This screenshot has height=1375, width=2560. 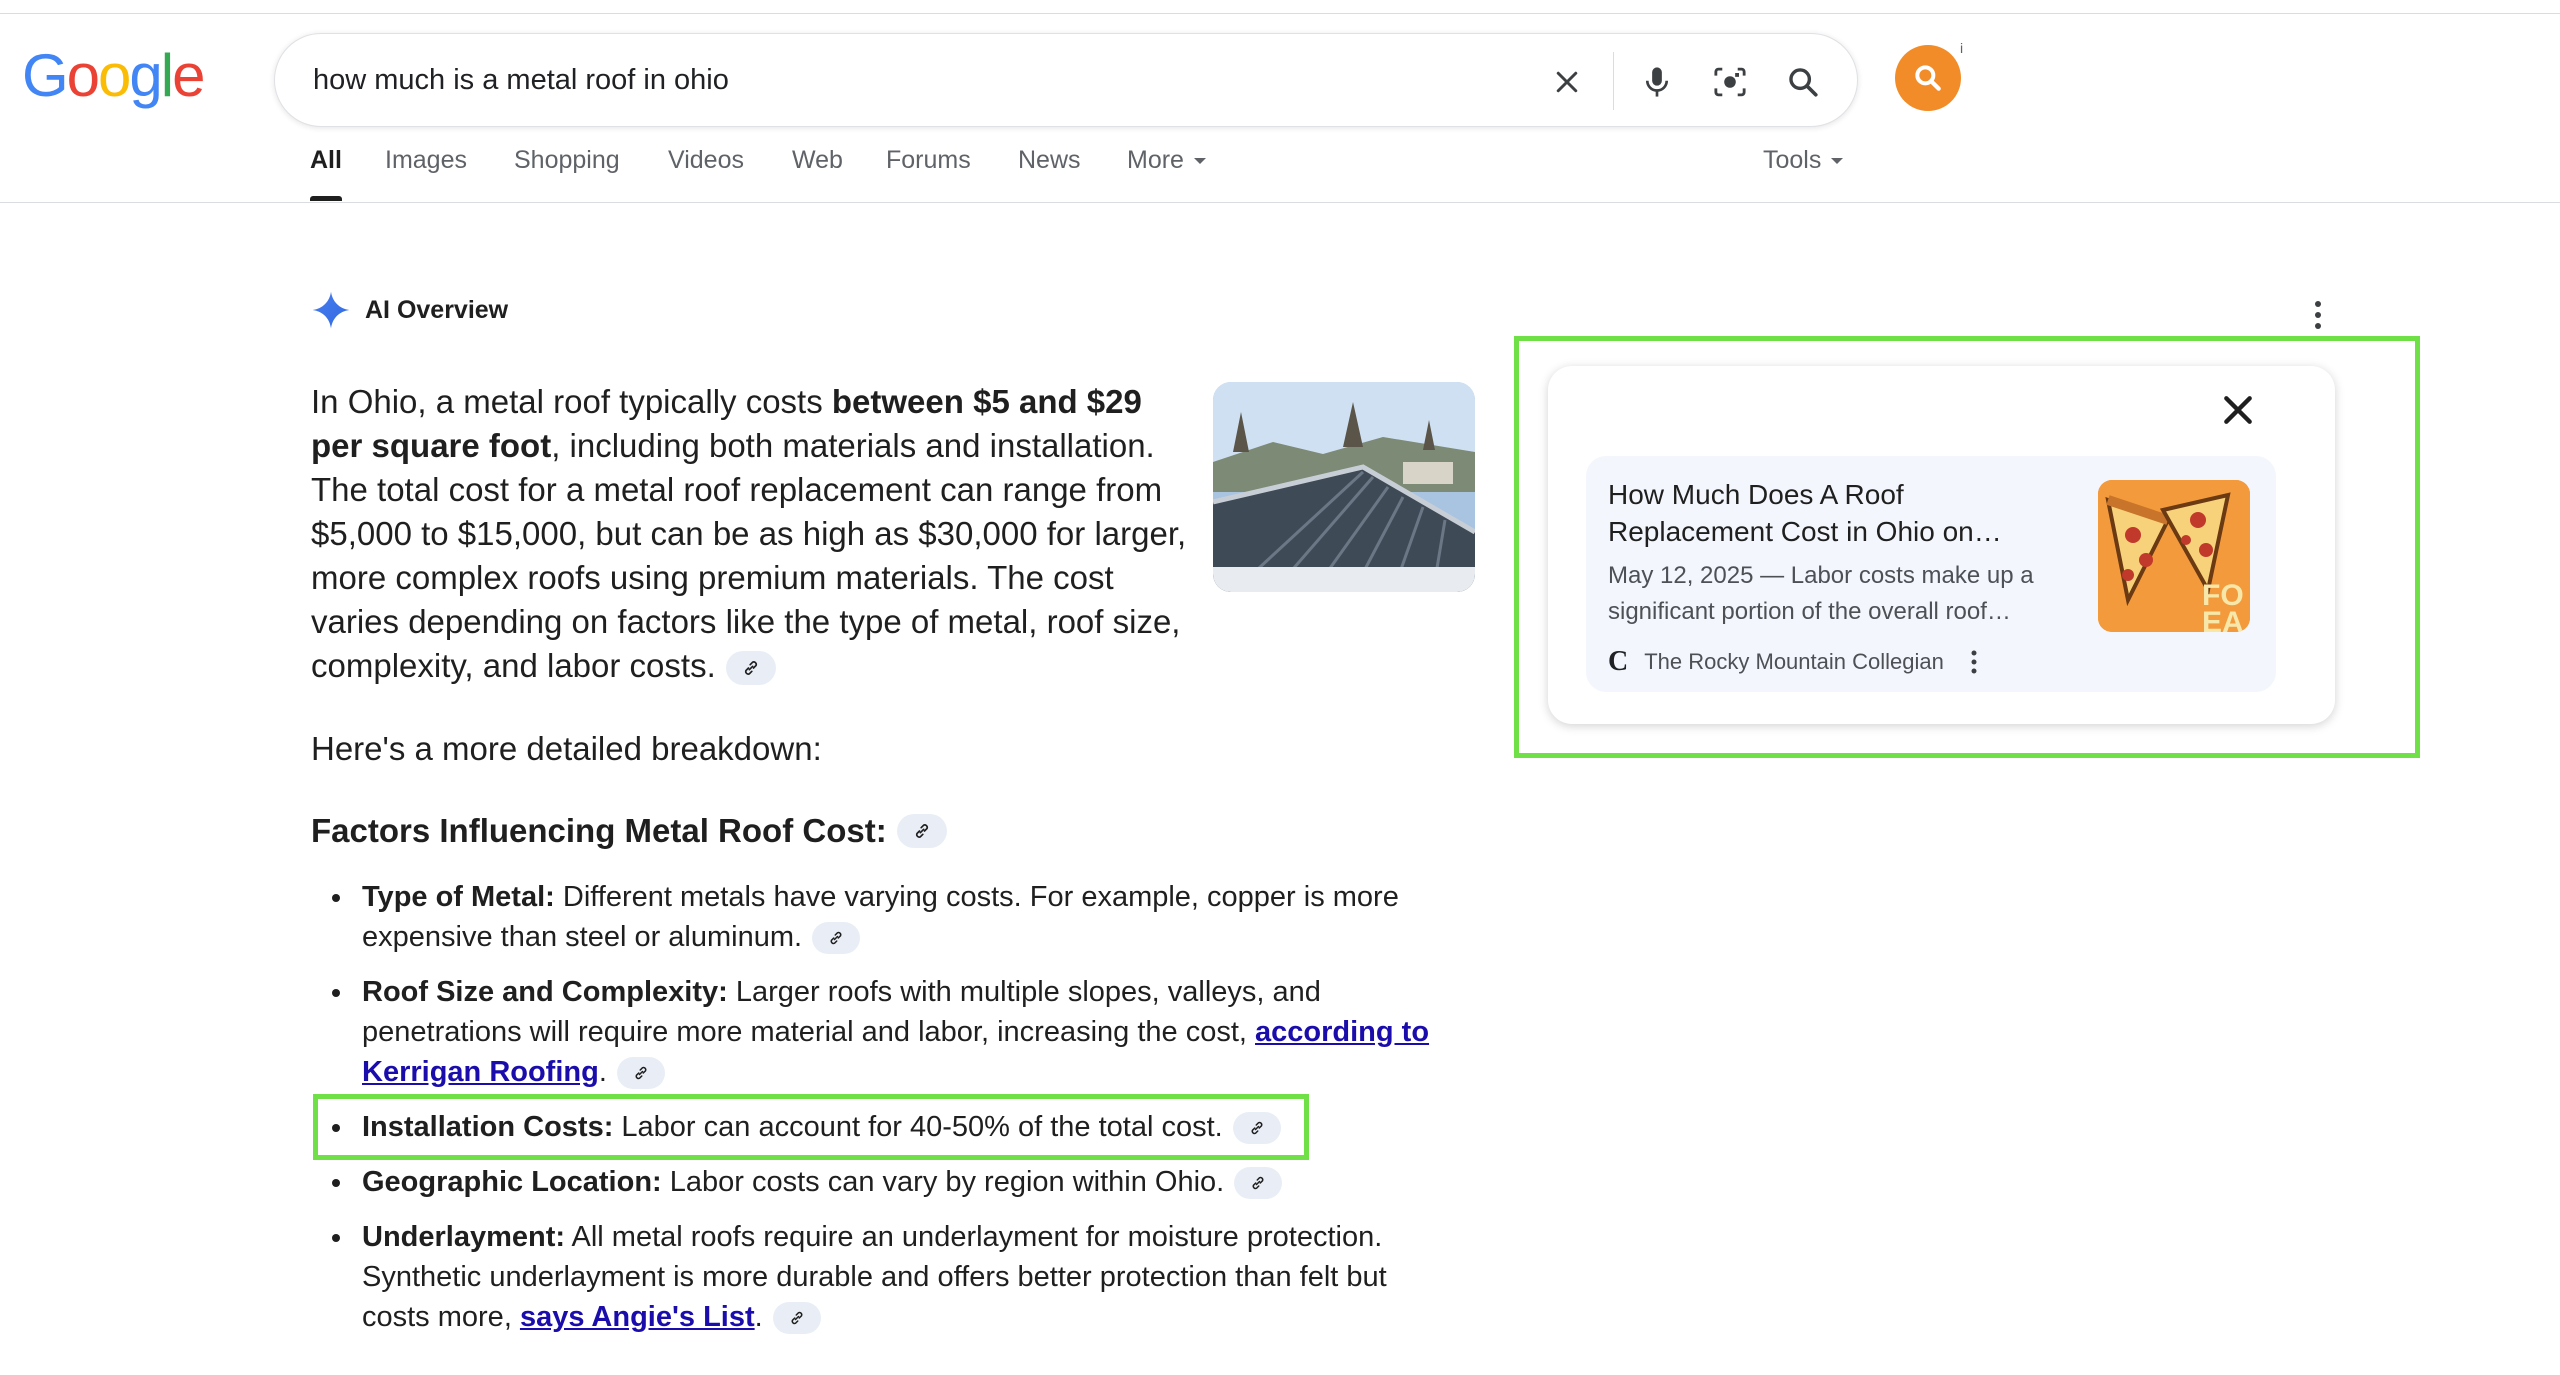 What do you see at coordinates (458, 897) in the screenshot?
I see `bullet-label: Type of Metal:` at bounding box center [458, 897].